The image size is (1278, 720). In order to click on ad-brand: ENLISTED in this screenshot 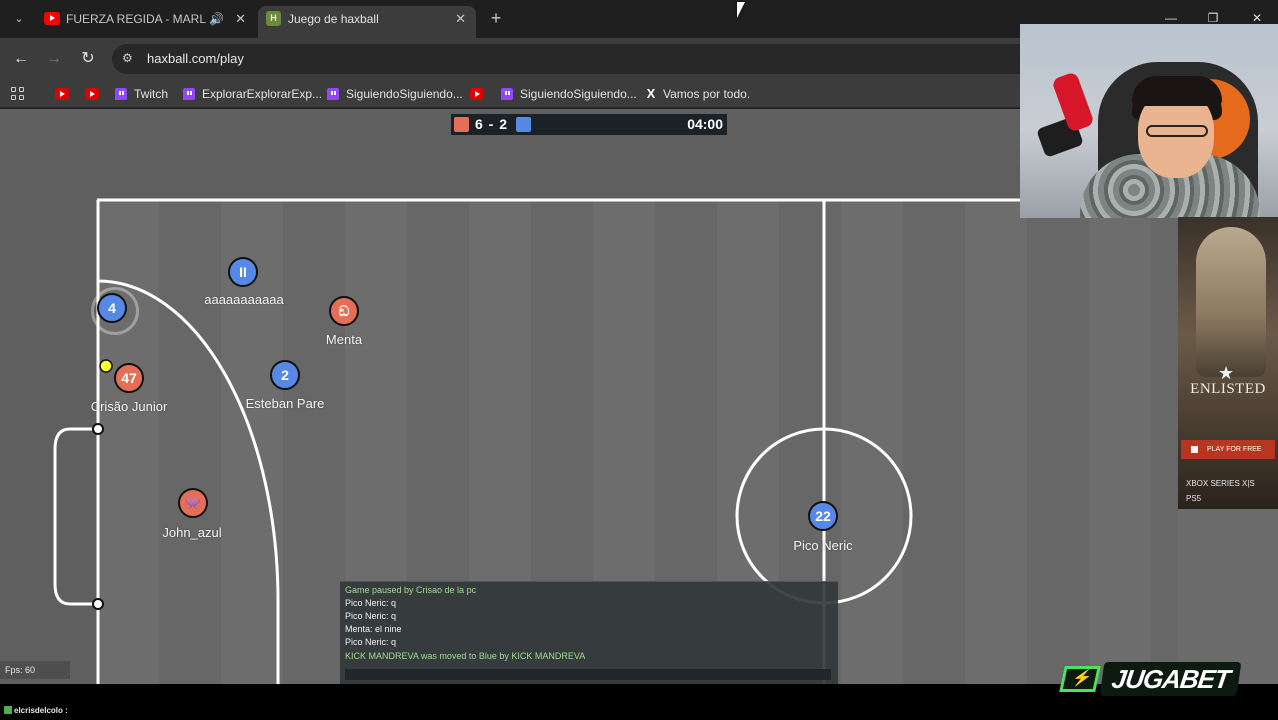, I will do `click(1228, 389)`.